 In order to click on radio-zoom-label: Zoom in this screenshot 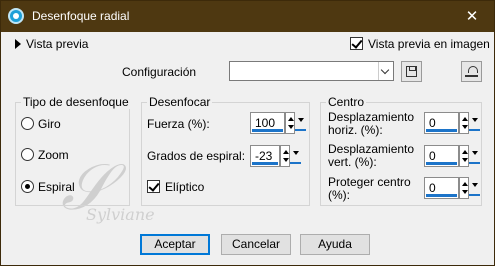, I will do `click(53, 155)`.